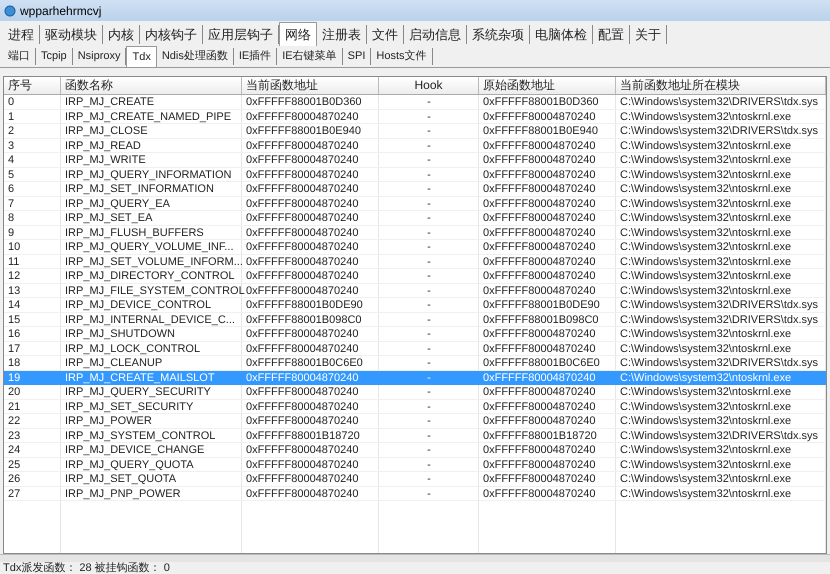  I want to click on table-row: 5 IRP_MJ_QUERY_INFORMATION 0xFFFFF80004870240 - 0xFFFFF80004870240 C:\Windows\system32\ntoskrnl.exe, so click(415, 175).